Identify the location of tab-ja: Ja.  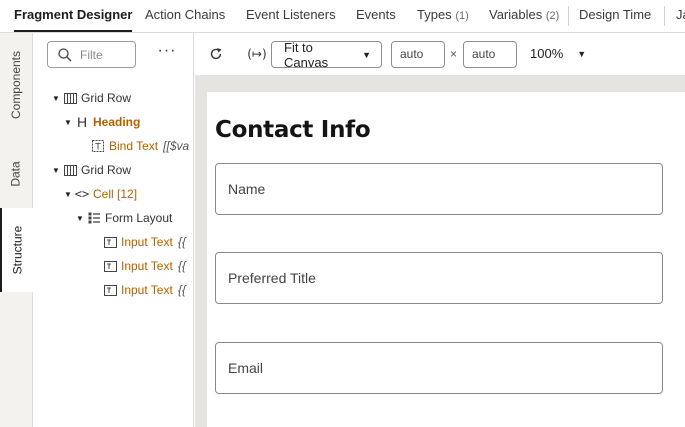
(680, 16).